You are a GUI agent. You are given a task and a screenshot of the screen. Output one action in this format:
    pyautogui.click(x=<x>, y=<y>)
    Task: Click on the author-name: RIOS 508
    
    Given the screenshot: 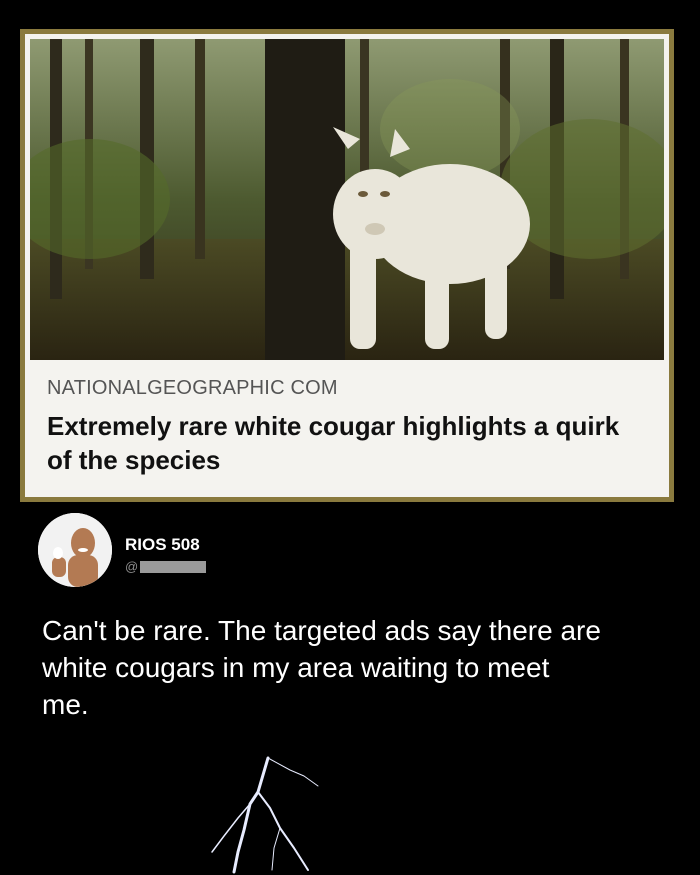 What is the action you would take?
    pyautogui.click(x=162, y=545)
    